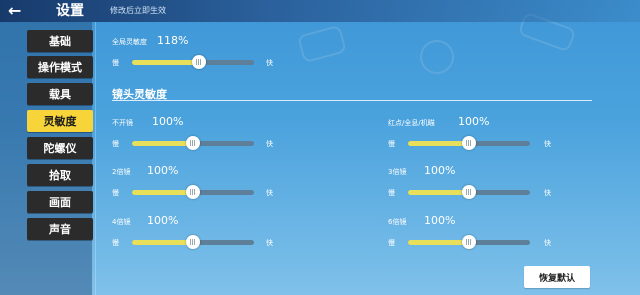 This screenshot has height=295, width=640. Describe the element at coordinates (138, 10) in the screenshot. I see `apply-notice: 修改后立即生效` at that location.